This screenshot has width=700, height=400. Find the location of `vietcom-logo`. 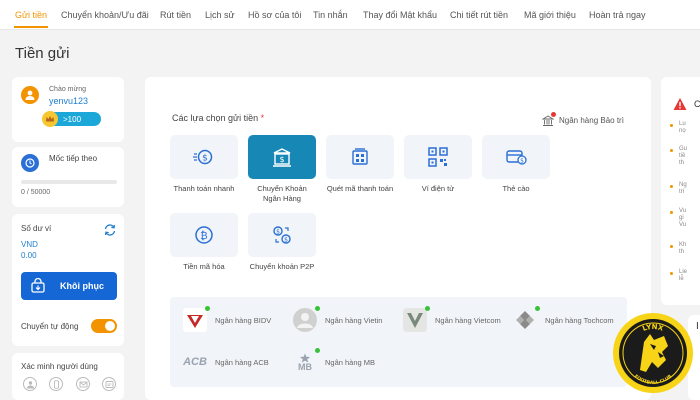

vietcom-logo is located at coordinates (416, 319).